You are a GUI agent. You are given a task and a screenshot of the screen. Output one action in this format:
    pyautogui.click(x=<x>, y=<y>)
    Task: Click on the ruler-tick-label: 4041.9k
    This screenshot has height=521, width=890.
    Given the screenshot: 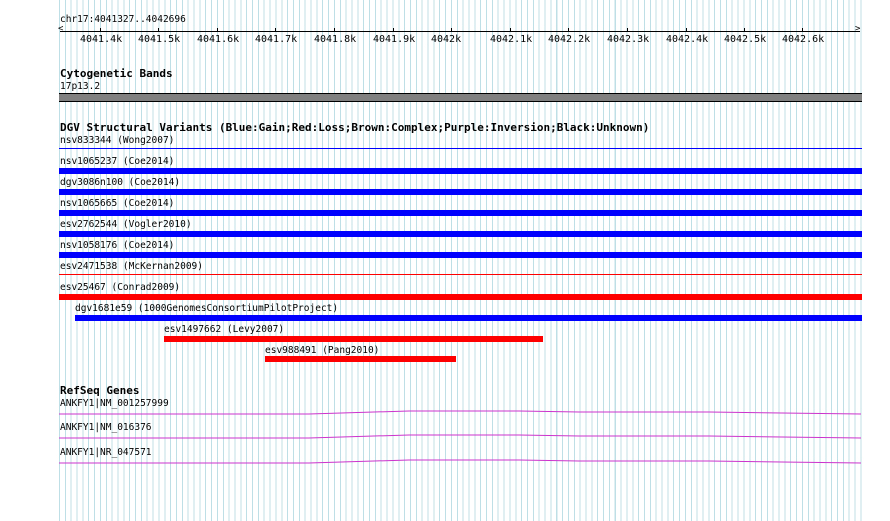 What is the action you would take?
    pyautogui.click(x=394, y=39)
    